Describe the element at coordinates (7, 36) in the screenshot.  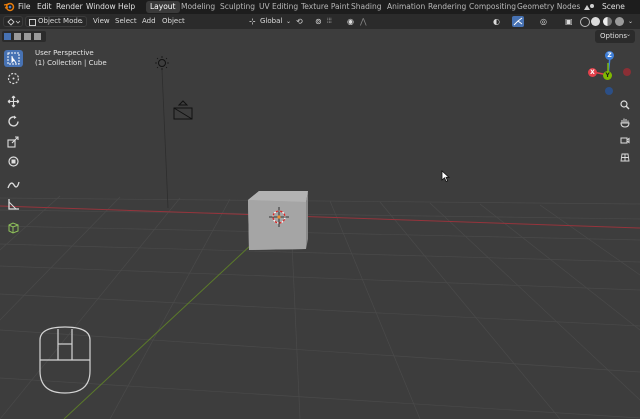
I see `select-new-icon` at that location.